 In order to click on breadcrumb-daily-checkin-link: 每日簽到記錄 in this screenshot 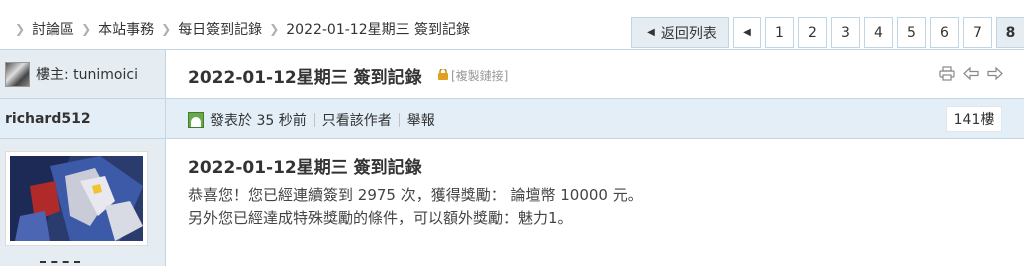, I will do `click(220, 29)`.